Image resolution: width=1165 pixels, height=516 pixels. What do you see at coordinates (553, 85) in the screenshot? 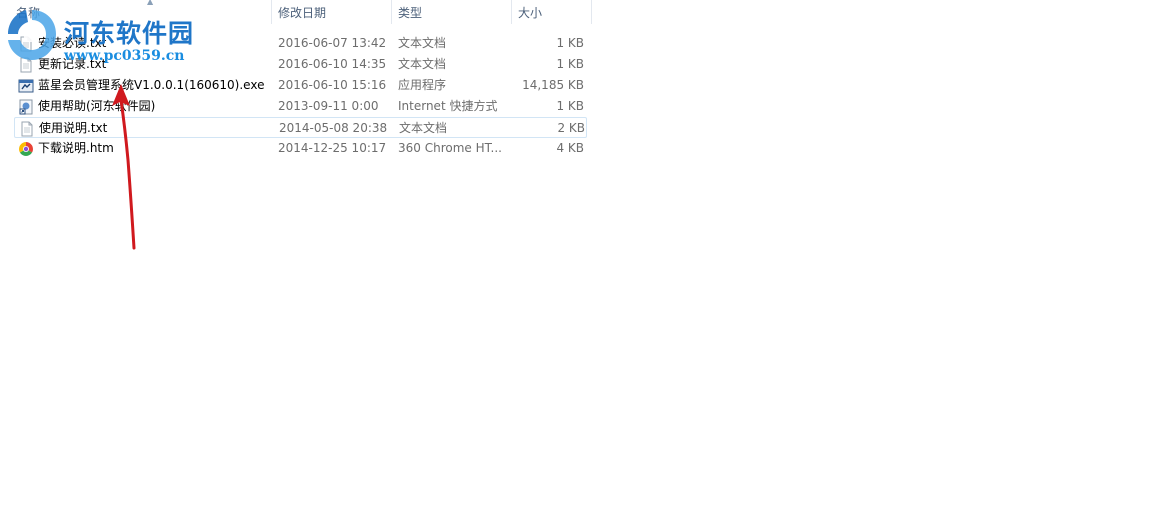
I see `file-size: 14,185 KB` at bounding box center [553, 85].